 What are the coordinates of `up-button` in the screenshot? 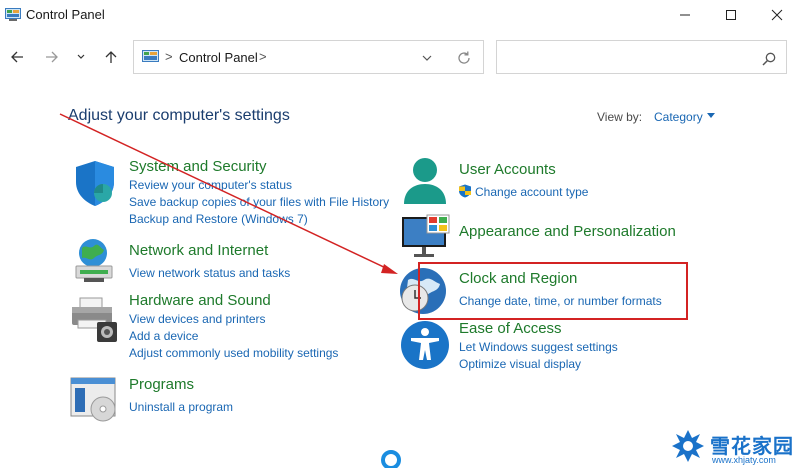 It's located at (111, 57).